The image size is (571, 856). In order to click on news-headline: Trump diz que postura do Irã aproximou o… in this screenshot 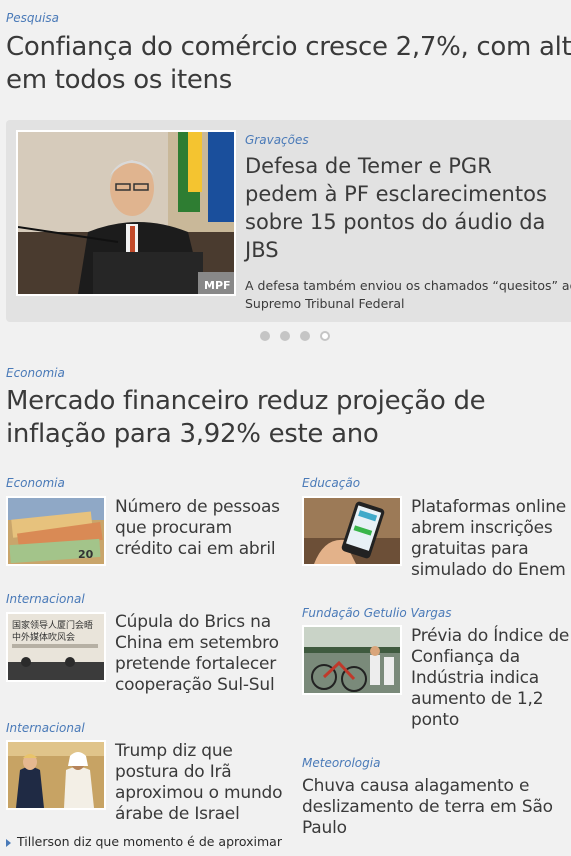, I will do `click(199, 783)`.